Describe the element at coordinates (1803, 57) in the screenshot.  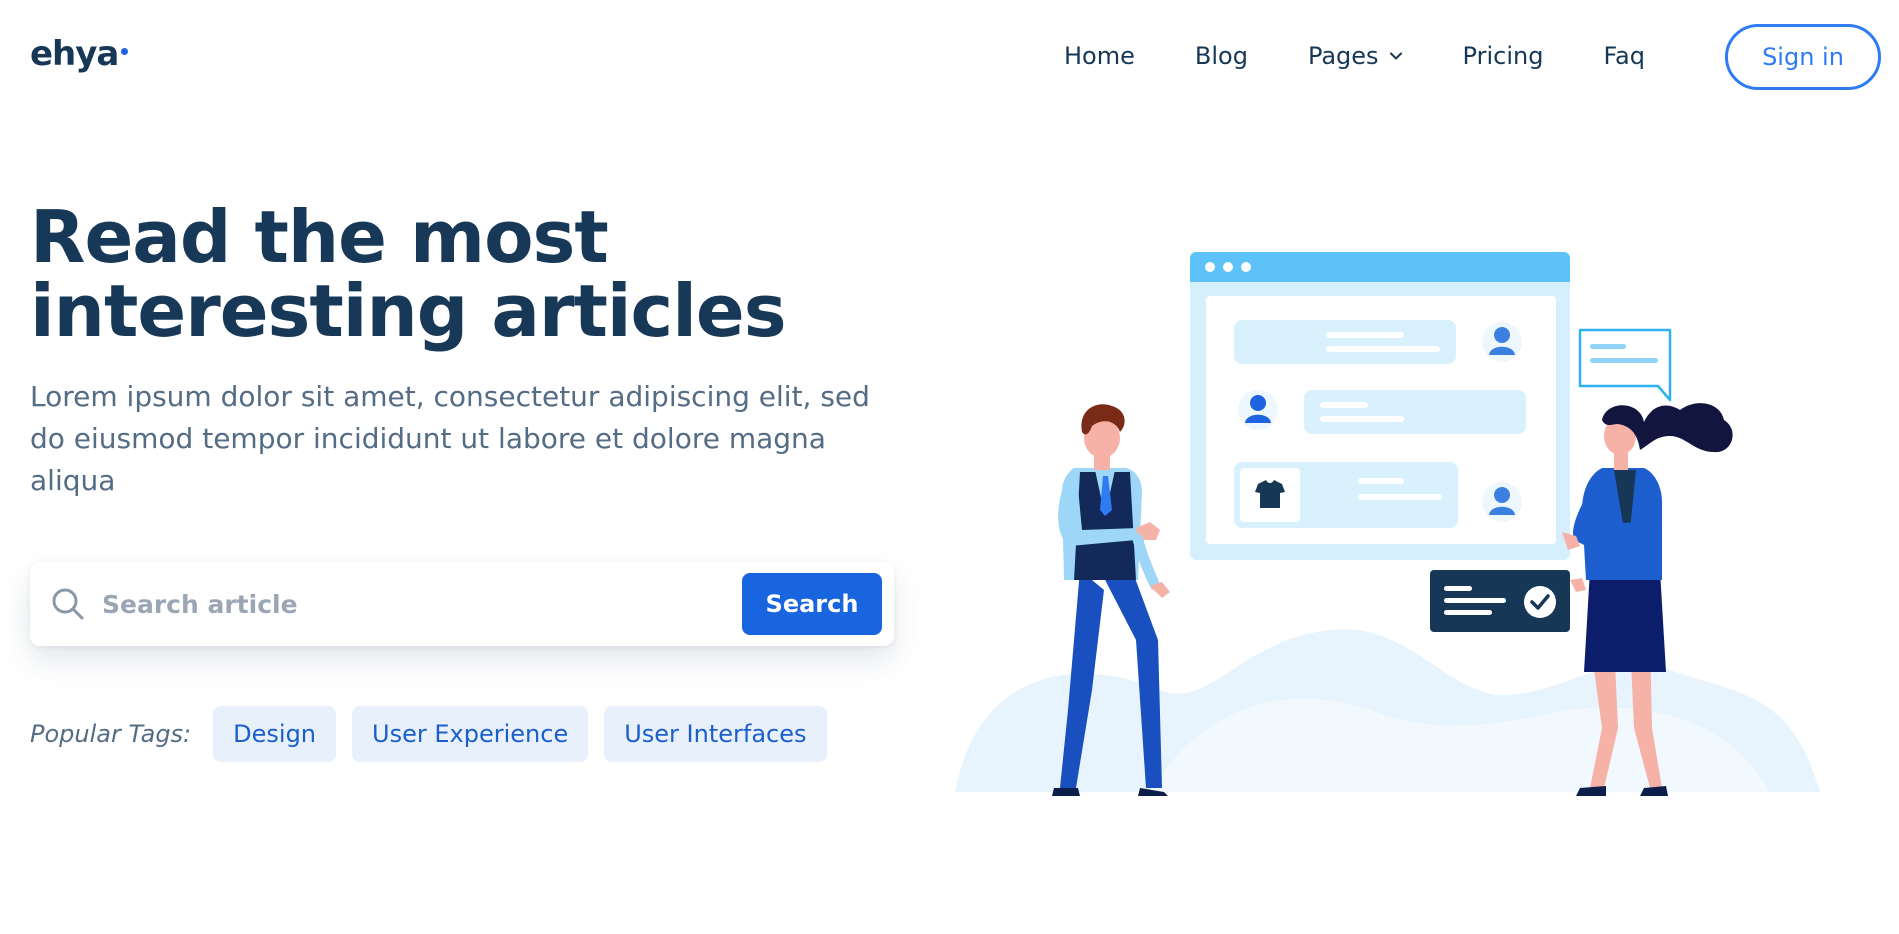
I see `sign-in-button: Sign in` at that location.